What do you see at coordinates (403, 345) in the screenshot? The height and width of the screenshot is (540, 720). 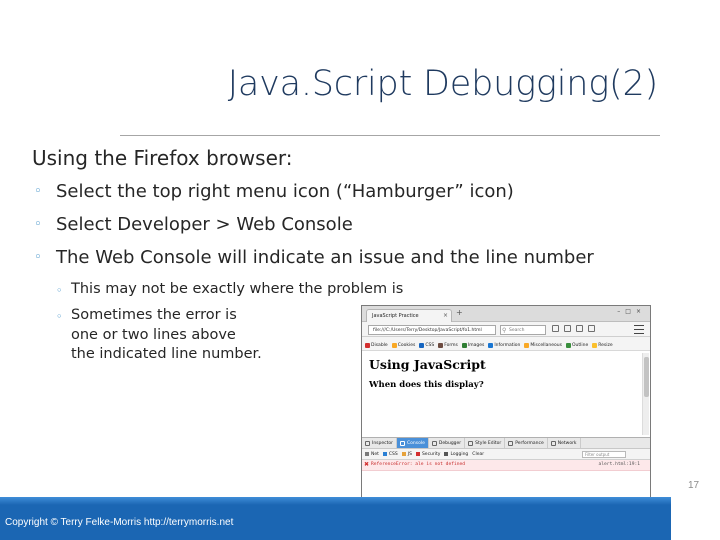 I see `bookmark-item: Cookies` at bounding box center [403, 345].